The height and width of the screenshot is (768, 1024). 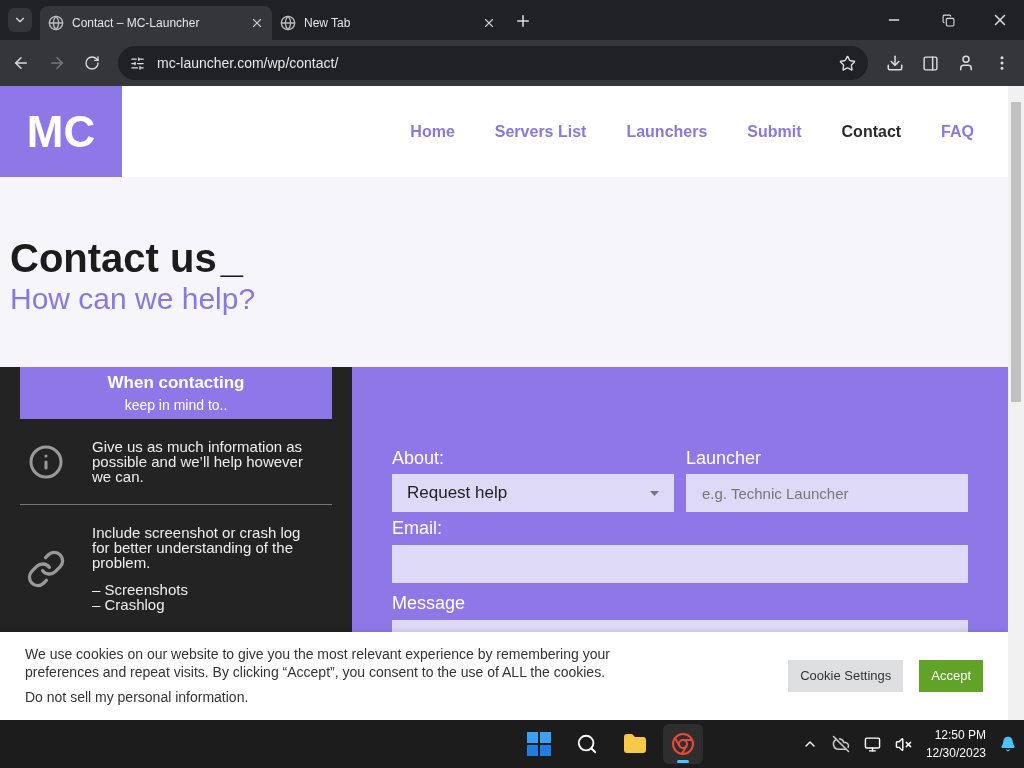 What do you see at coordinates (345, 697) in the screenshot?
I see `do-not-sell-link: Do not sell my personal information.` at bounding box center [345, 697].